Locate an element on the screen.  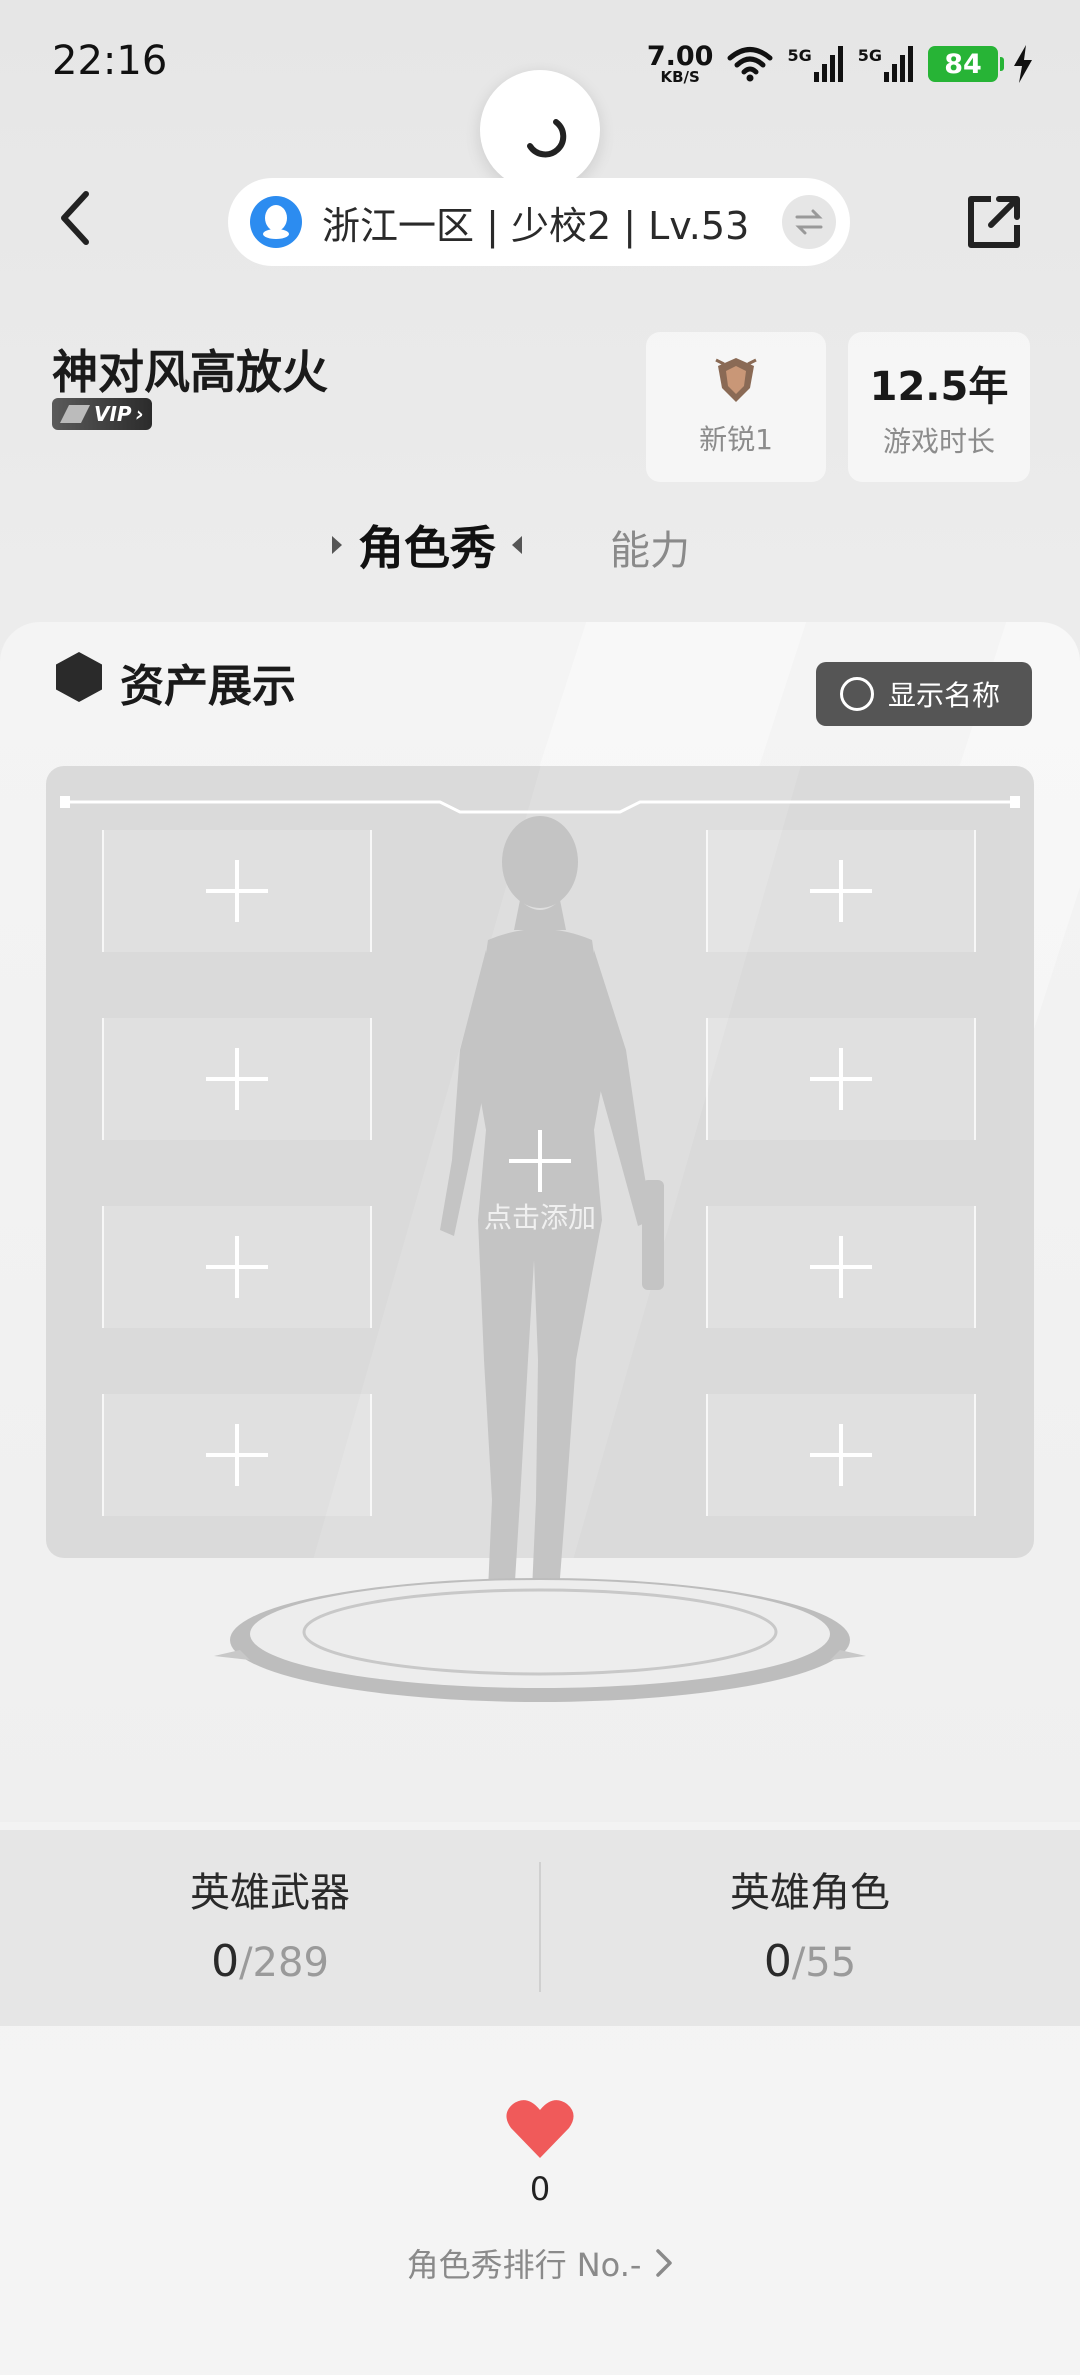
signal-2-icon: 5G is located at coordinates (886, 64).